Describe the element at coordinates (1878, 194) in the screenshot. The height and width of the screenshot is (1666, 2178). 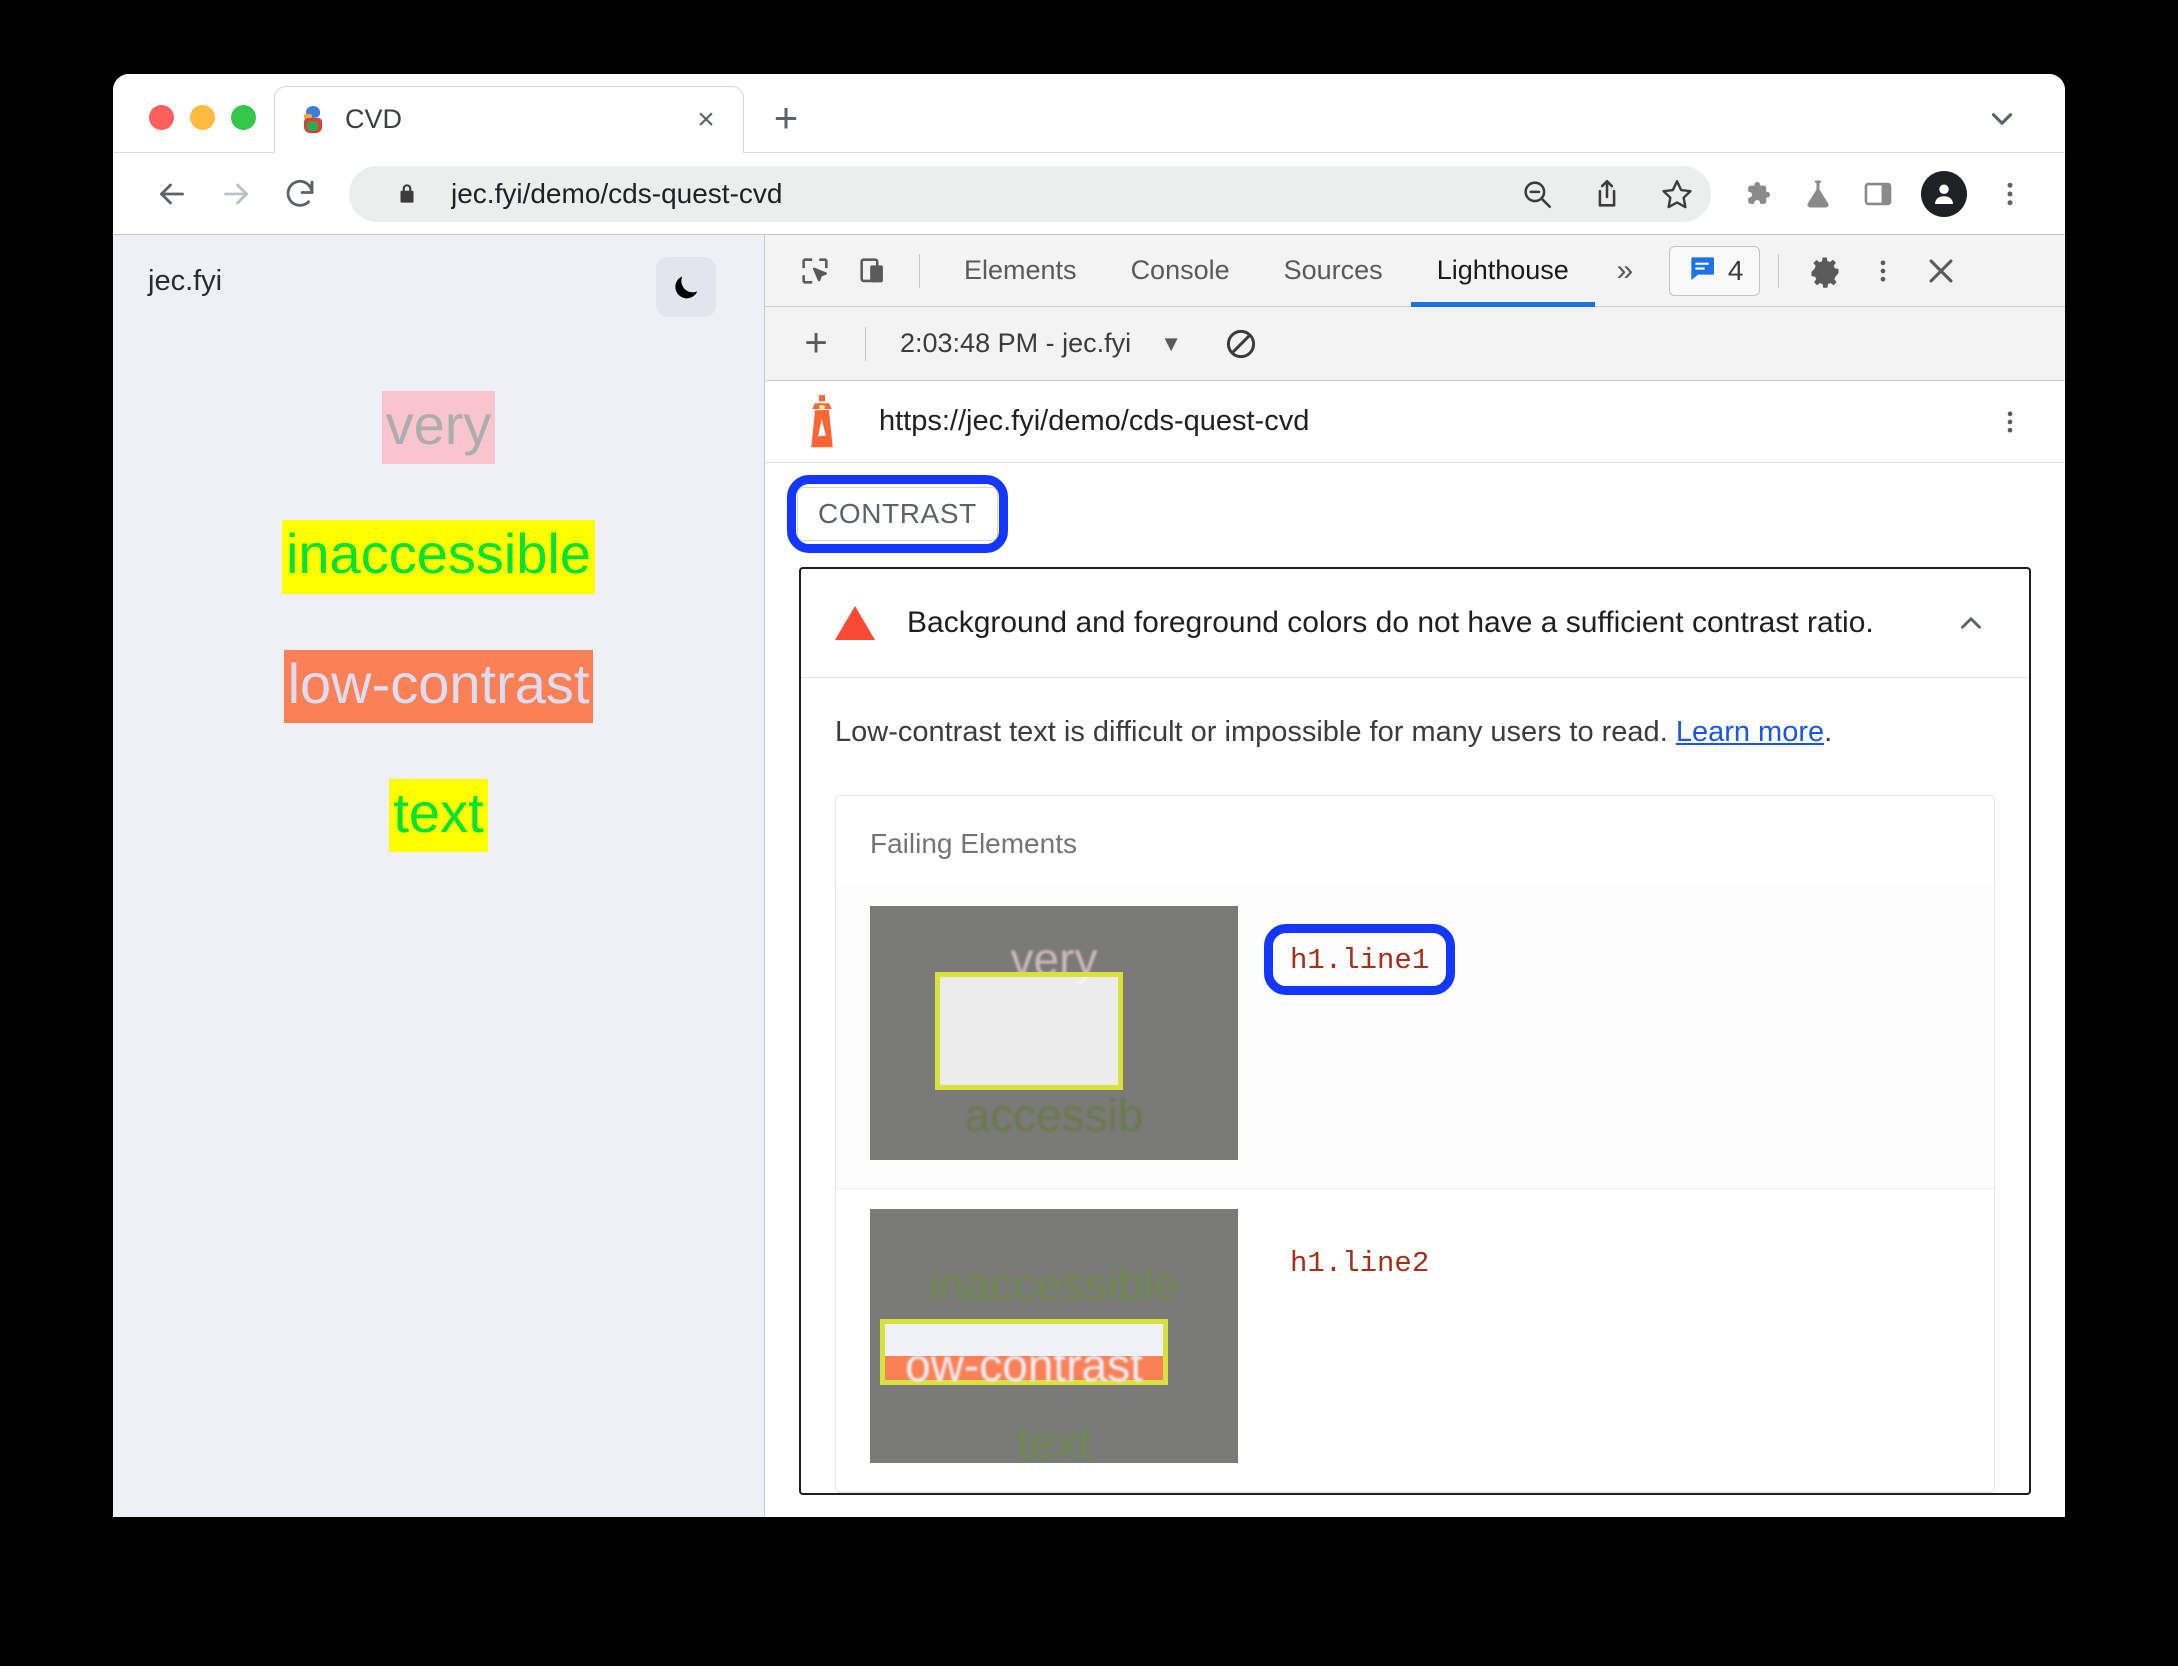
I see `side-panel-icon` at that location.